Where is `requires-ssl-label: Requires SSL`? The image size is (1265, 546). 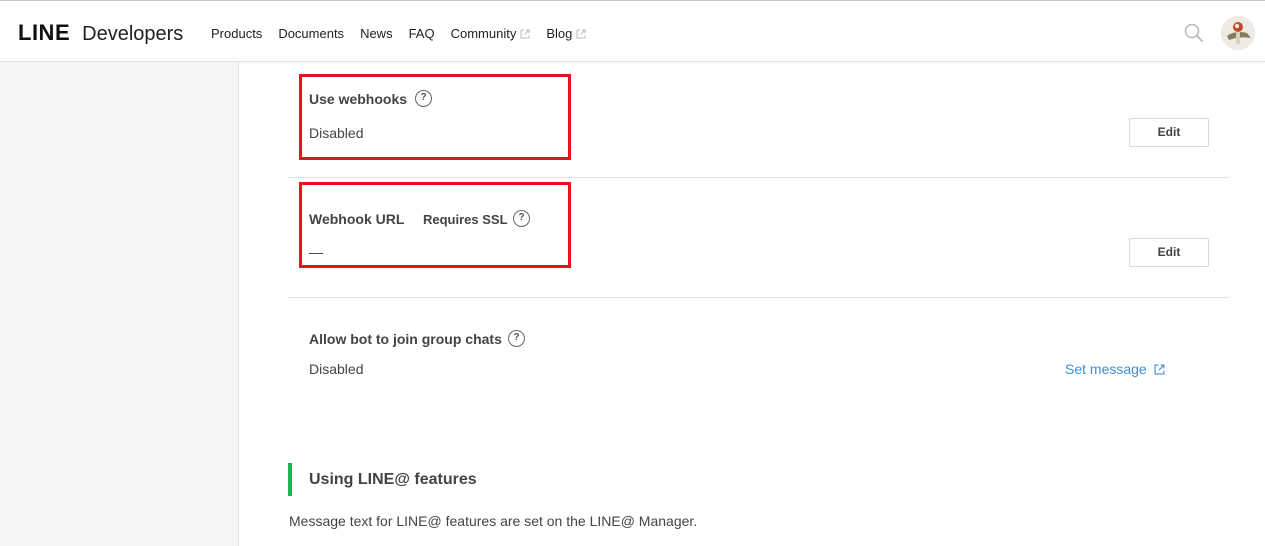 requires-ssl-label: Requires SSL is located at coordinates (465, 219).